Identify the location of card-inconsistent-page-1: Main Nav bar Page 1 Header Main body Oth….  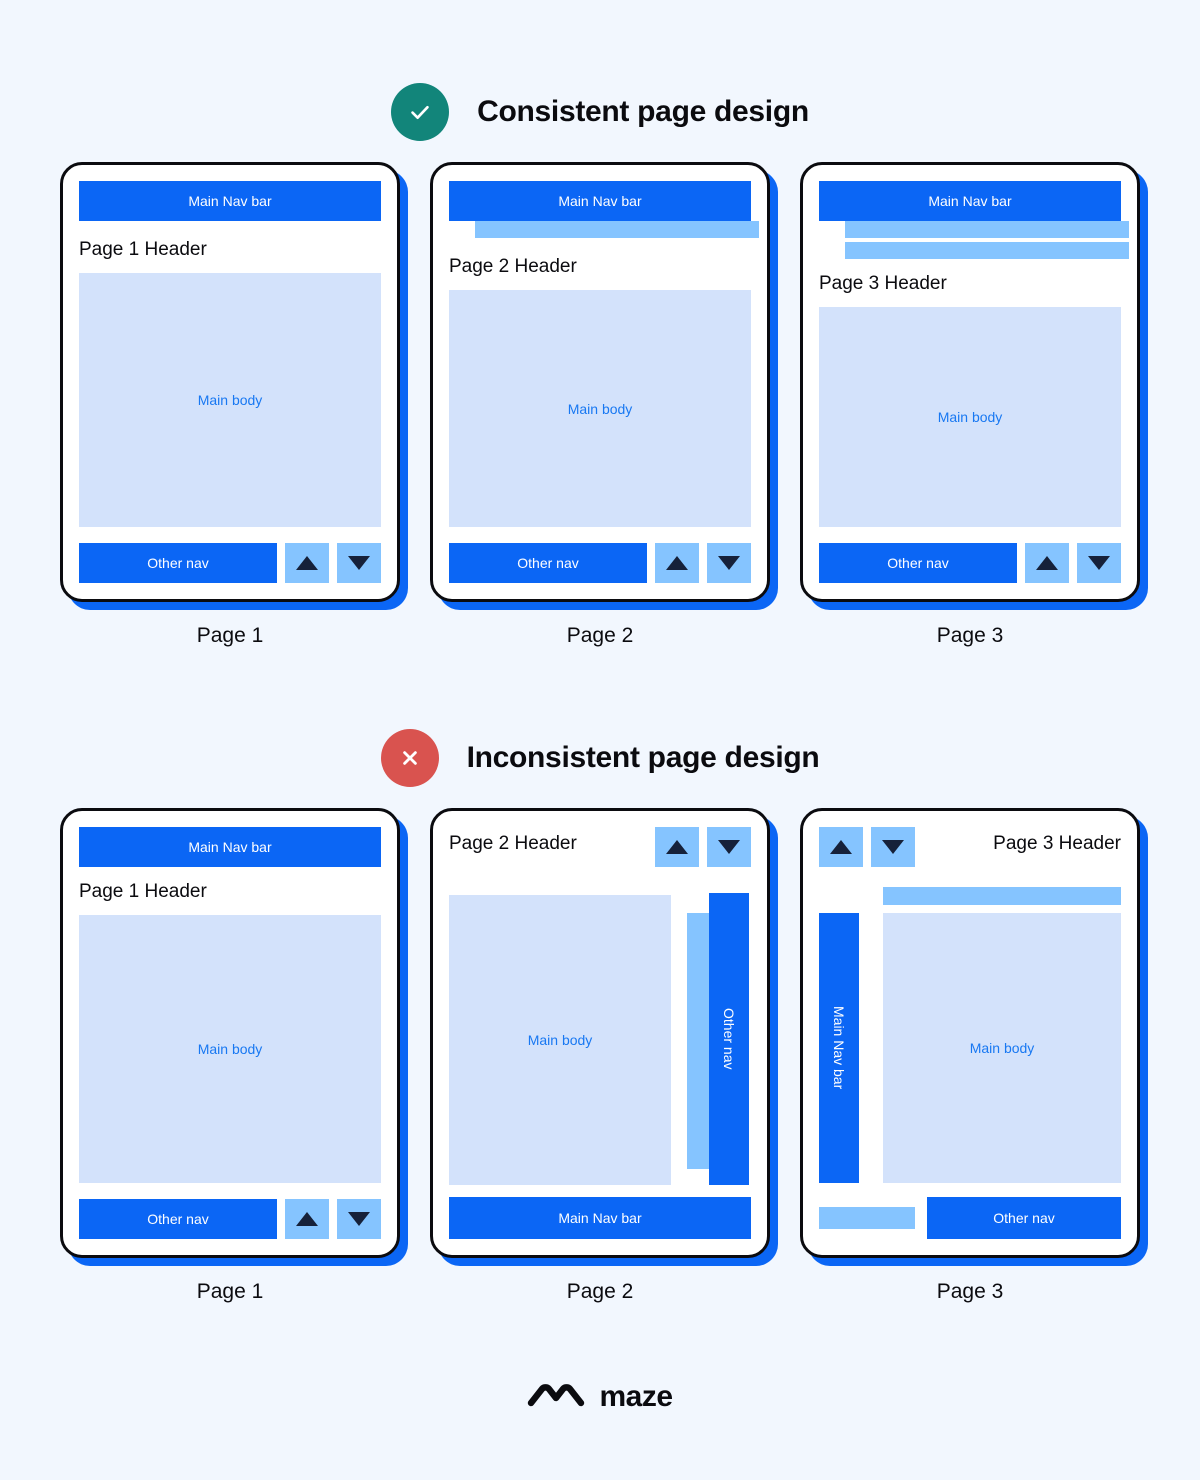
(230, 1056).